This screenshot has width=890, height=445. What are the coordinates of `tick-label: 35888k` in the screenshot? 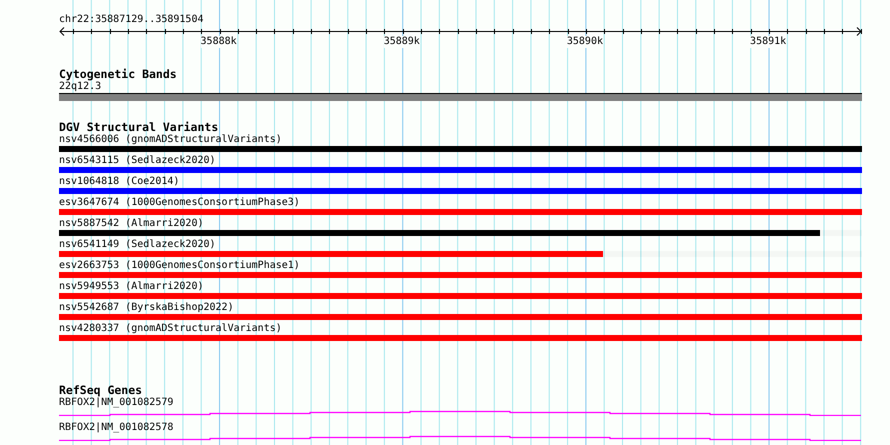 It's located at (218, 42).